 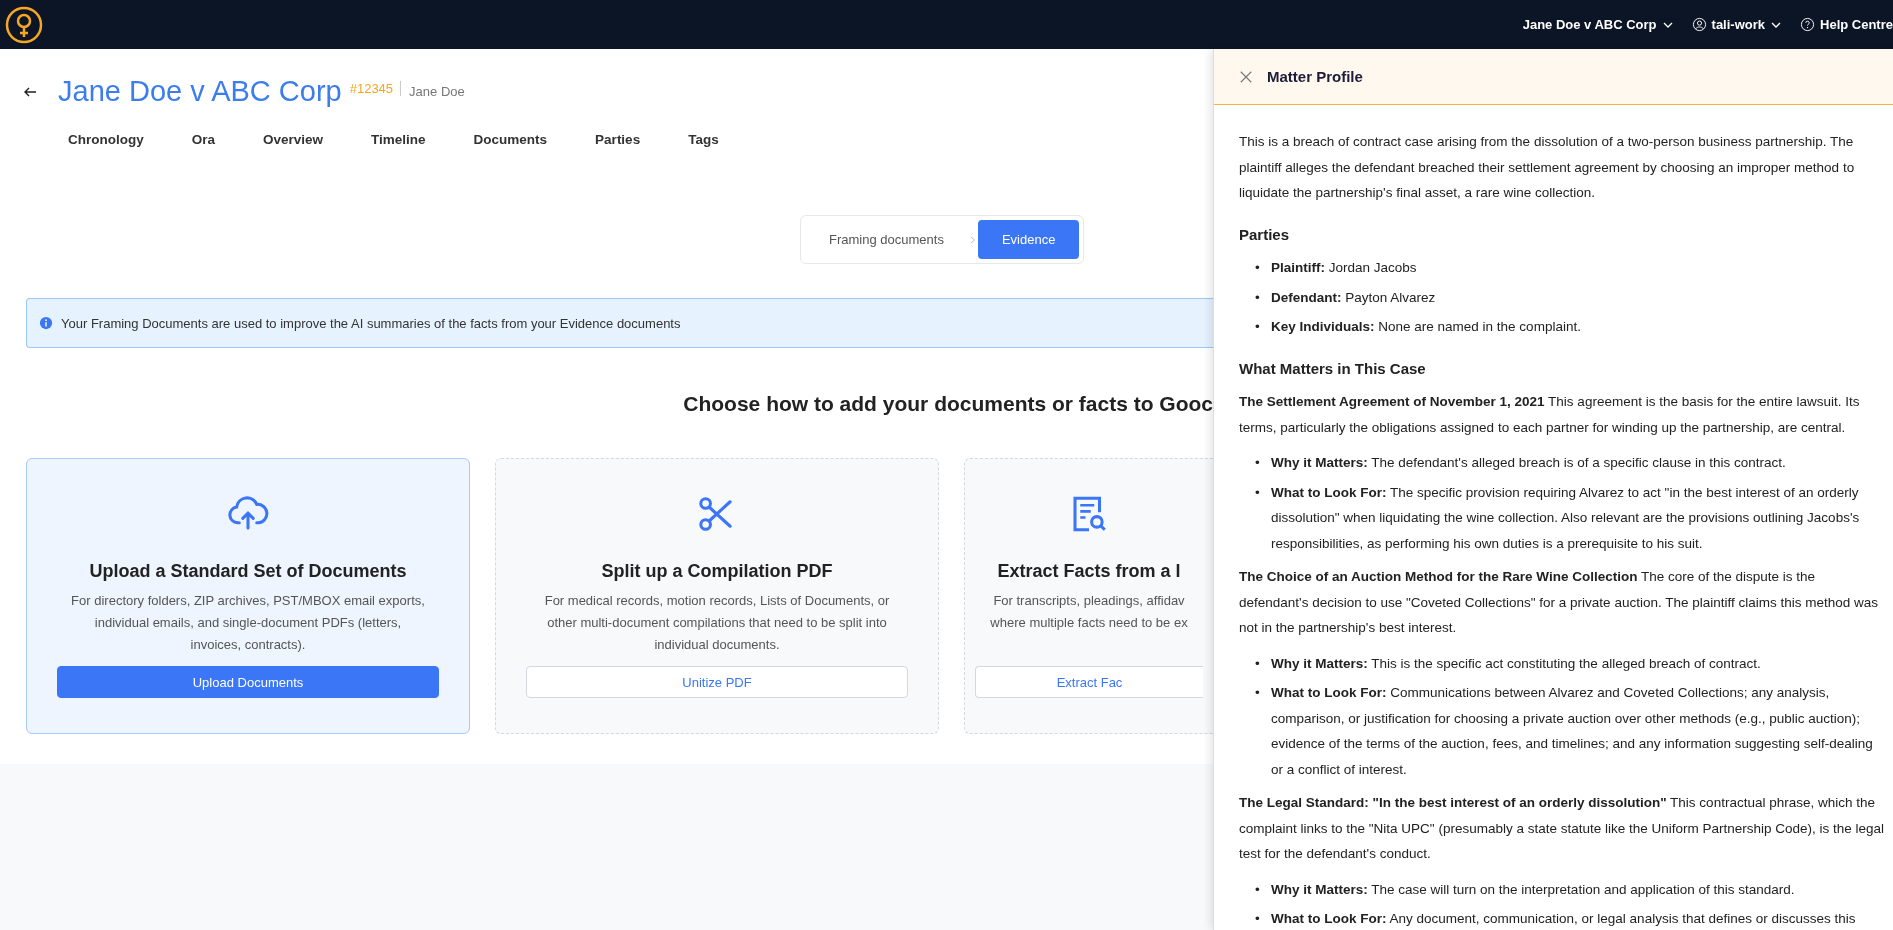 What do you see at coordinates (1550, 415) in the screenshot?
I see `profile-paragraph: The Settlement Agreement of November 1, 2021 This agreement is the basis for the entire lawsuit. Its terms, particularly the obligations assigned to each partner for winding up the partnership, are central.` at bounding box center [1550, 415].